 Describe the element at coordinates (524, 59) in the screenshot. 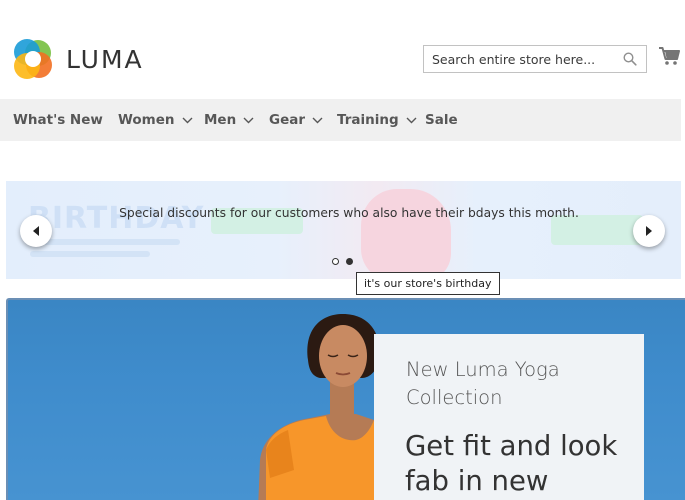

I see `search-input` at that location.